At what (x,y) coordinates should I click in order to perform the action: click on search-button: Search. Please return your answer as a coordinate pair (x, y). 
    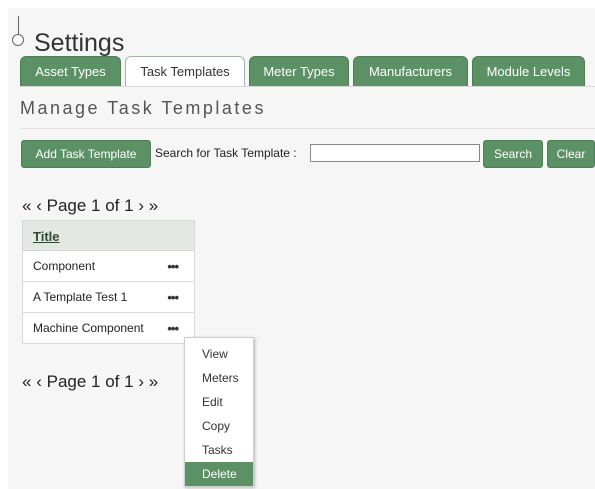
    Looking at the image, I should click on (513, 154).